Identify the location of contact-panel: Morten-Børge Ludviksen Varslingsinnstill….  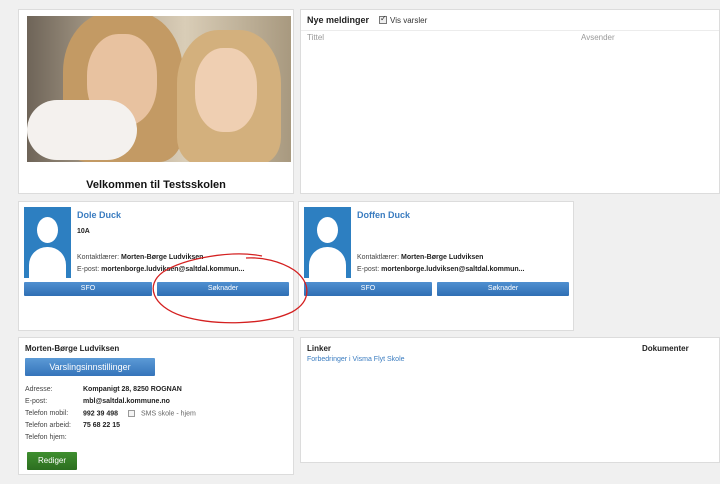
(156, 406).